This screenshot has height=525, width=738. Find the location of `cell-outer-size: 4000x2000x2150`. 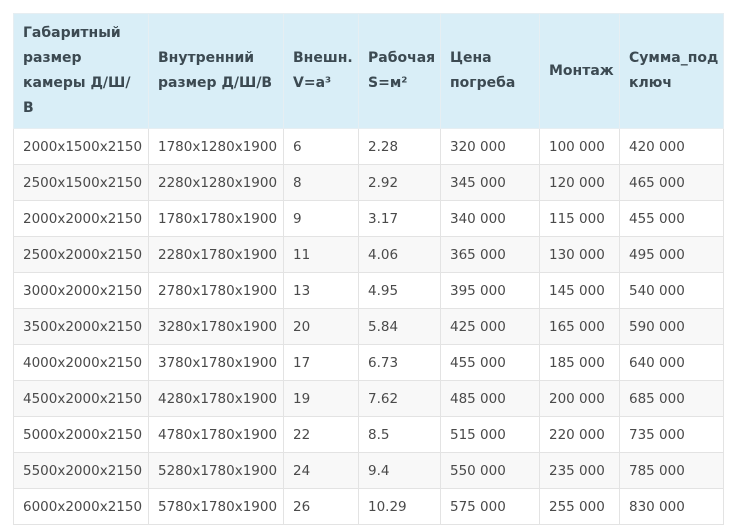

cell-outer-size: 4000x2000x2150 is located at coordinates (81, 362).